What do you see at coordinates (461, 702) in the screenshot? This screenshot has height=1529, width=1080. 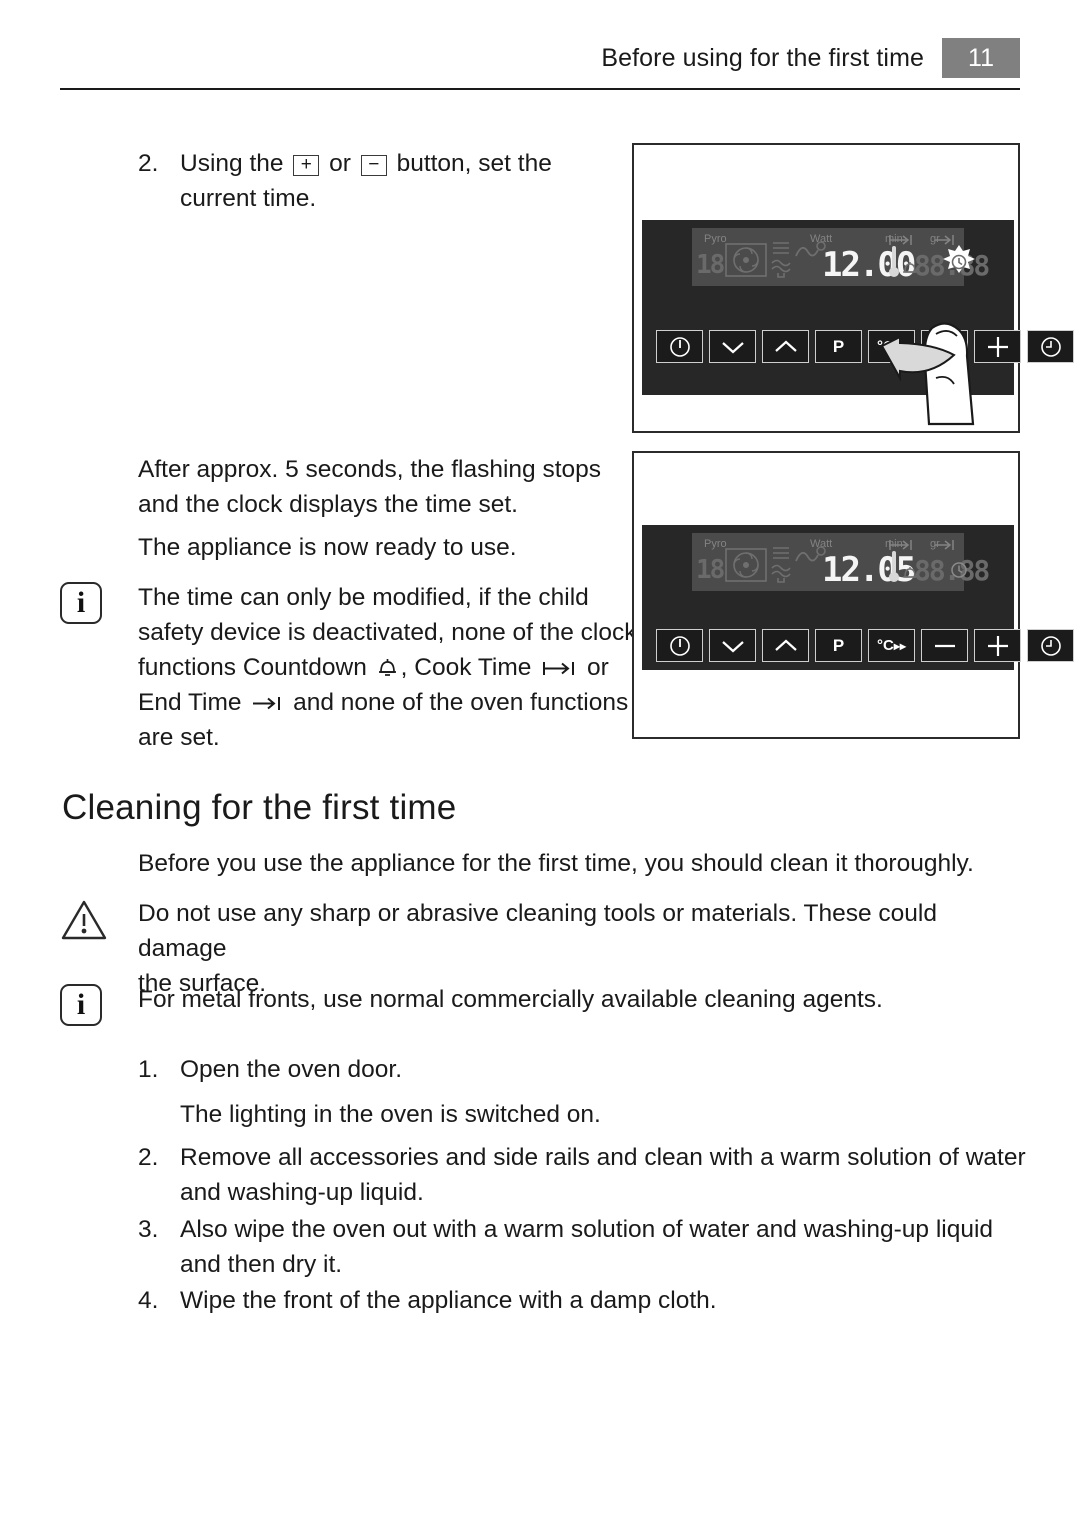 I see `note-line-4b: and none of the oven functions` at bounding box center [461, 702].